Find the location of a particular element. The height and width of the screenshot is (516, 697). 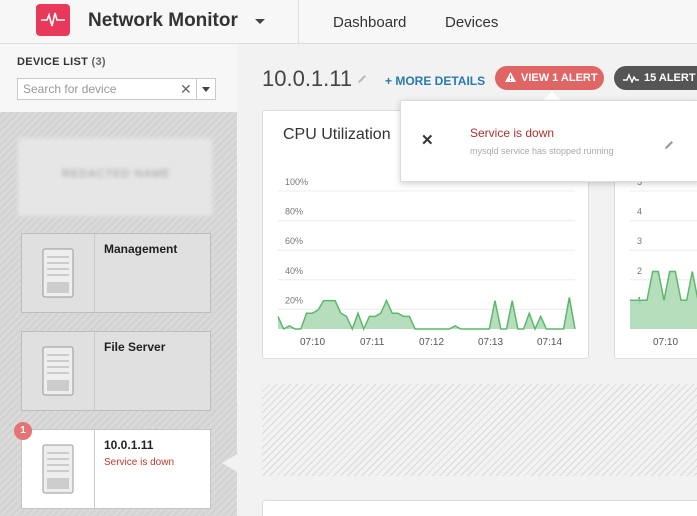

search-dropdown-button is located at coordinates (206, 89).